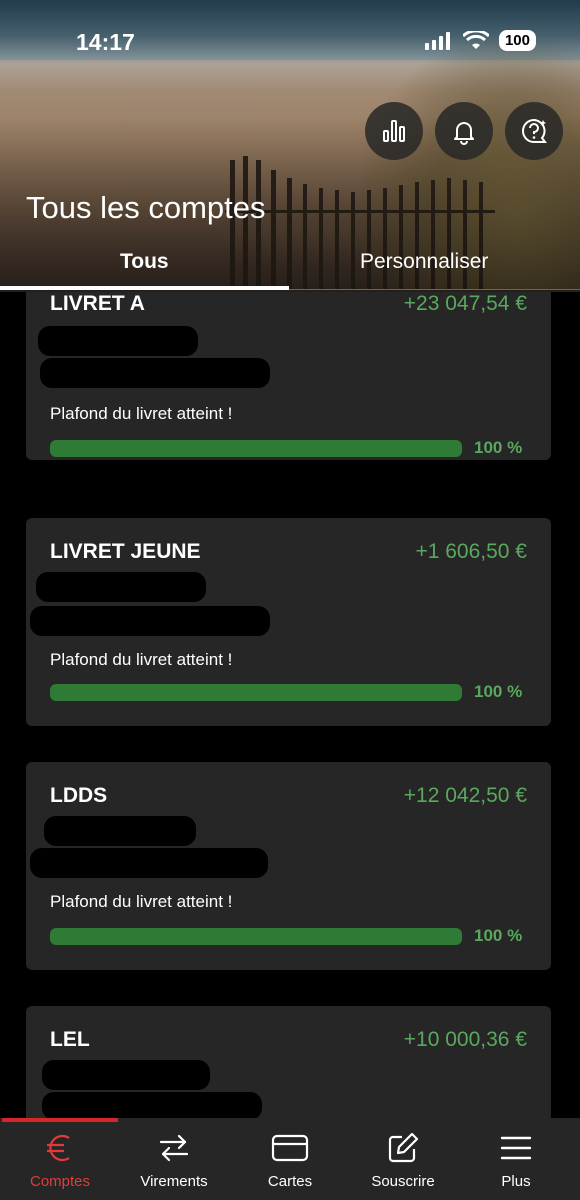 This screenshot has height=1200, width=580. What do you see at coordinates (516, 1148) in the screenshot?
I see `menu-icon` at bounding box center [516, 1148].